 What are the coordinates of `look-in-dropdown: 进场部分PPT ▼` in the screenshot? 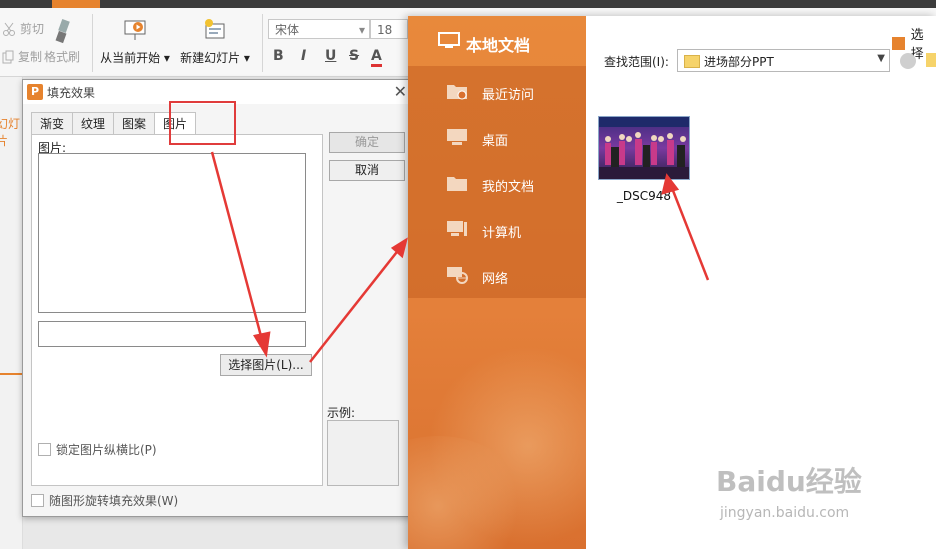 It's located at (783, 60).